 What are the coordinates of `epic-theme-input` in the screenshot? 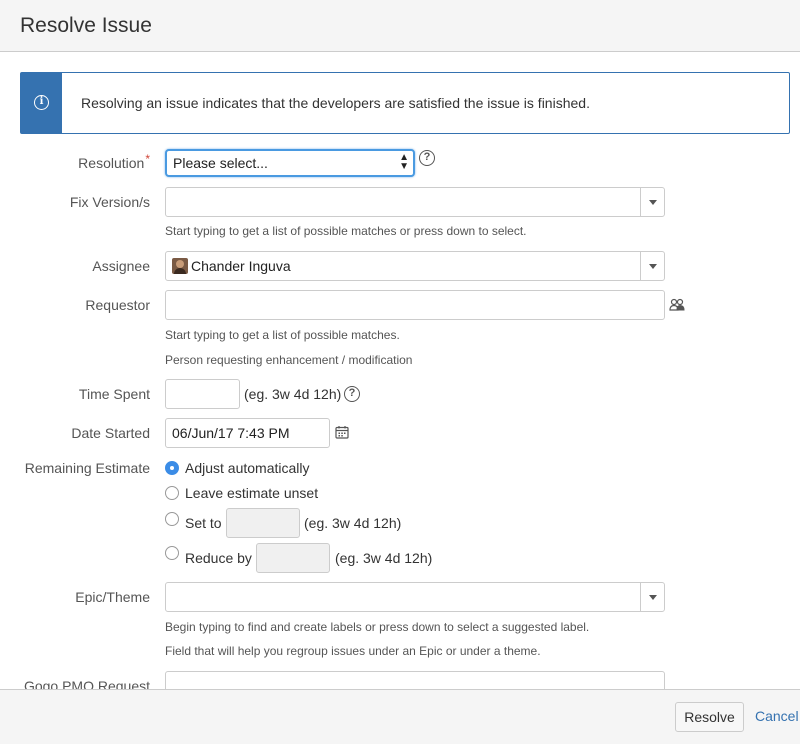 It's located at (415, 597).